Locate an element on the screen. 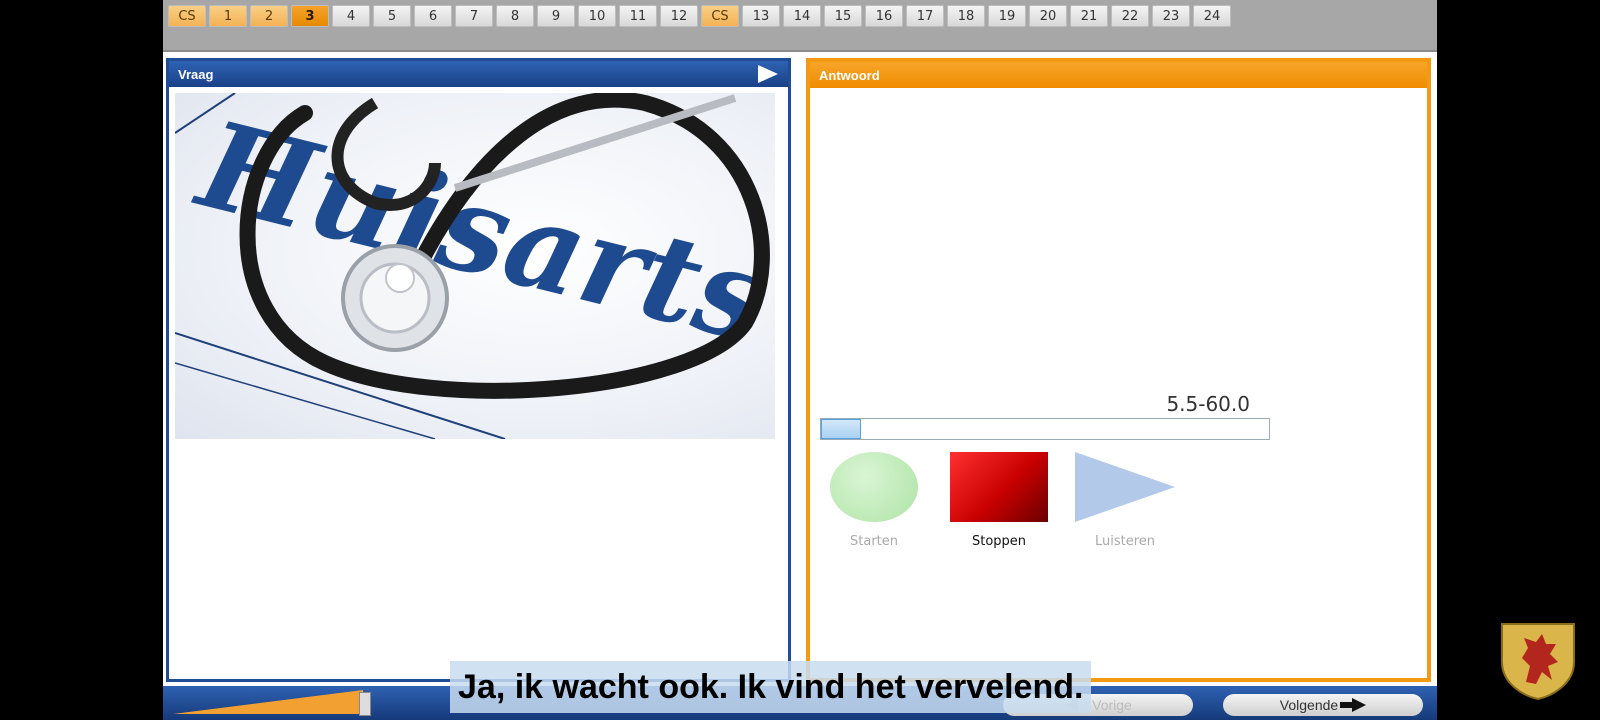 The height and width of the screenshot is (720, 1600). nav-button-7: 7 is located at coordinates (474, 16).